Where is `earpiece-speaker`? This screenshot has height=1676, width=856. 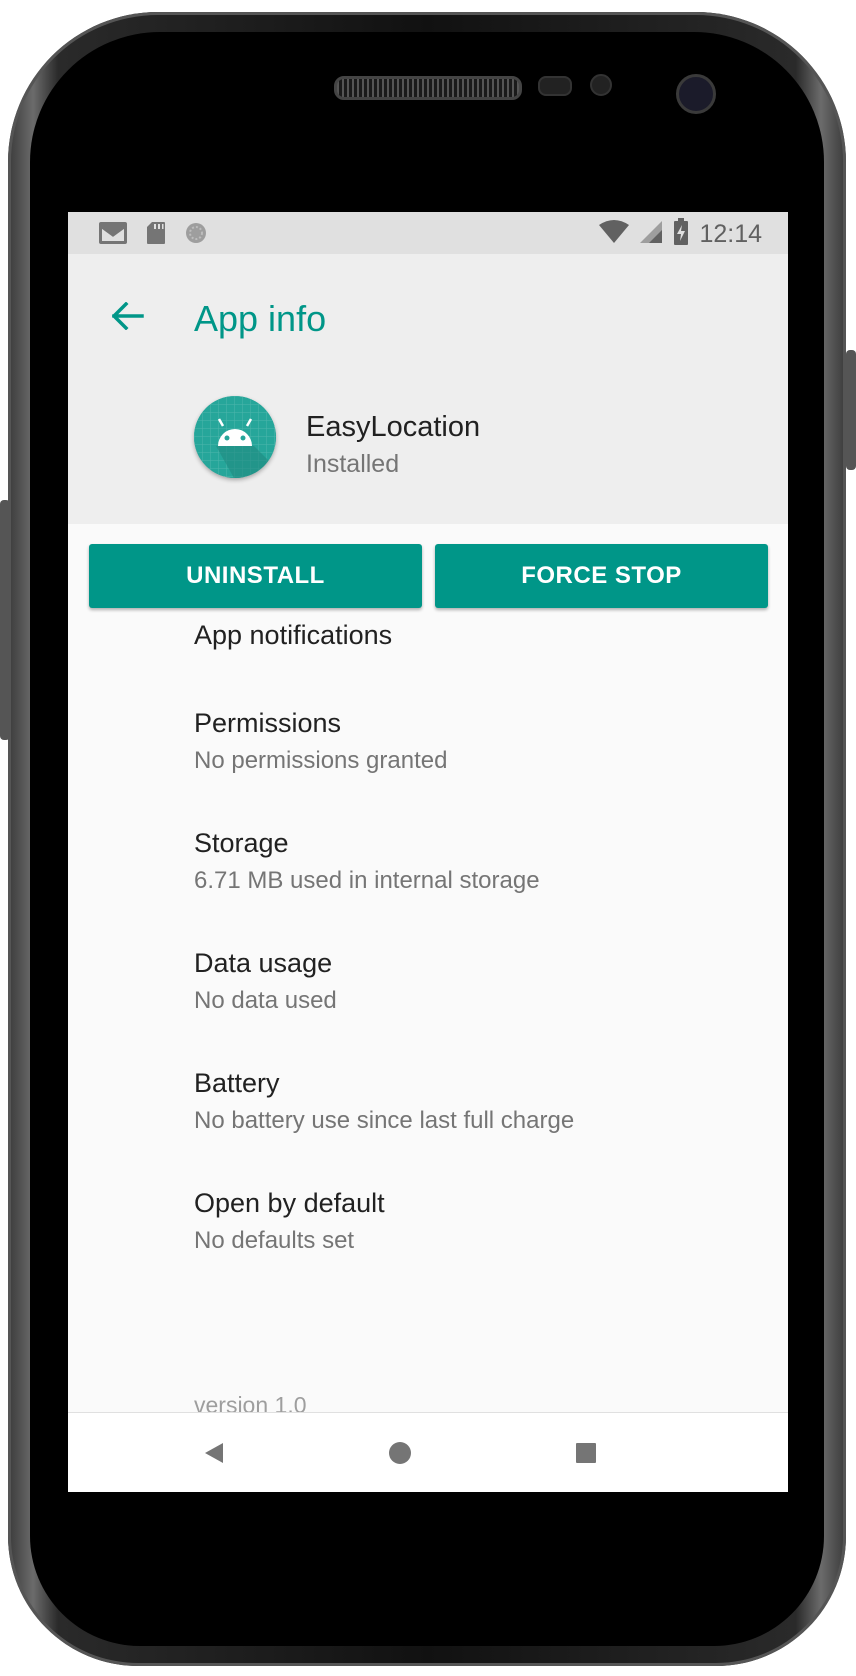 earpiece-speaker is located at coordinates (428, 88).